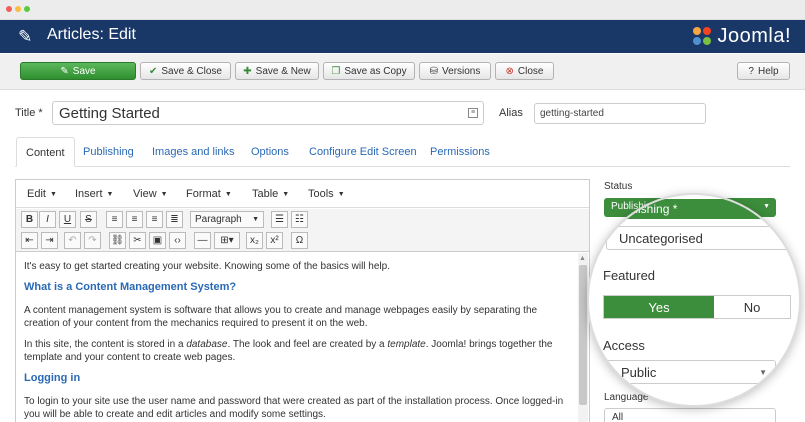 The image size is (805, 422). What do you see at coordinates (402, 10) in the screenshot?
I see `browser-chrome` at bounding box center [402, 10].